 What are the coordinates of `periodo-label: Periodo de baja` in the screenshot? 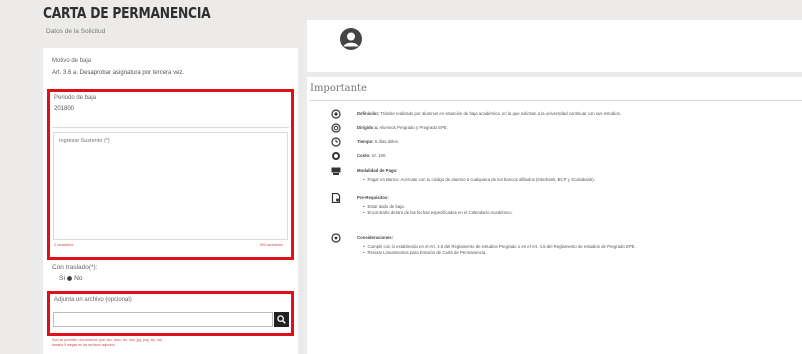 It's located at (75, 98).